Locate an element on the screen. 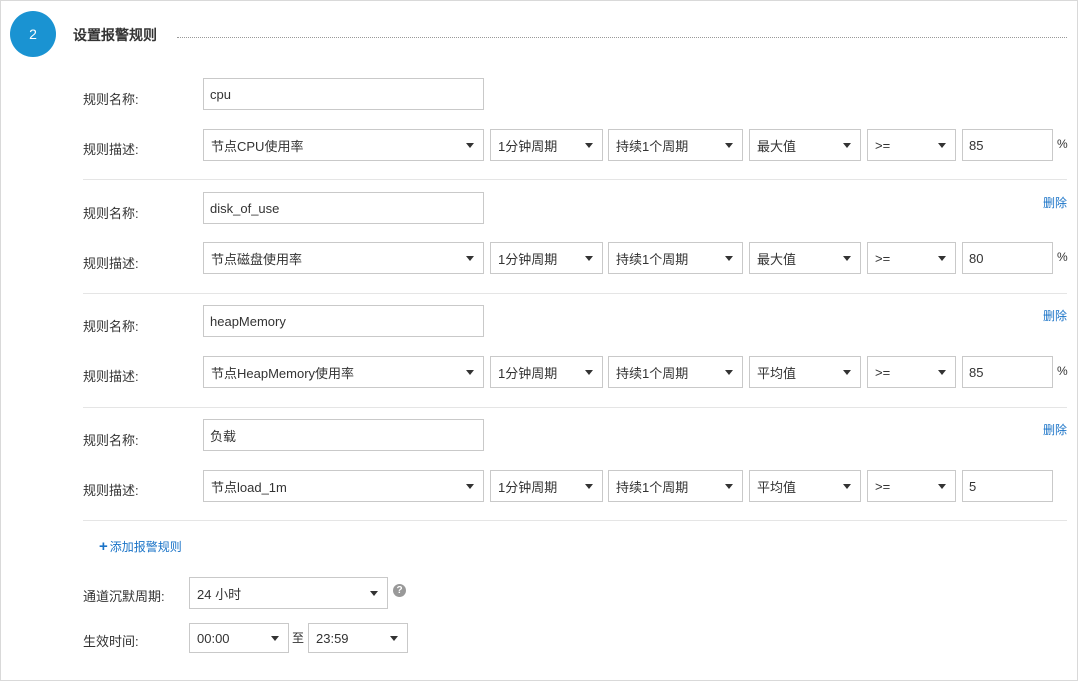 The image size is (1078, 681). section-title: 设置报警规则 is located at coordinates (115, 35).